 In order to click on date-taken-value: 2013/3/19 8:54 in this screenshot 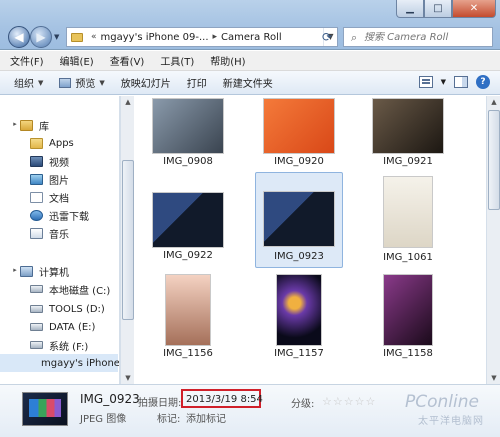, I will do `click(224, 399)`.